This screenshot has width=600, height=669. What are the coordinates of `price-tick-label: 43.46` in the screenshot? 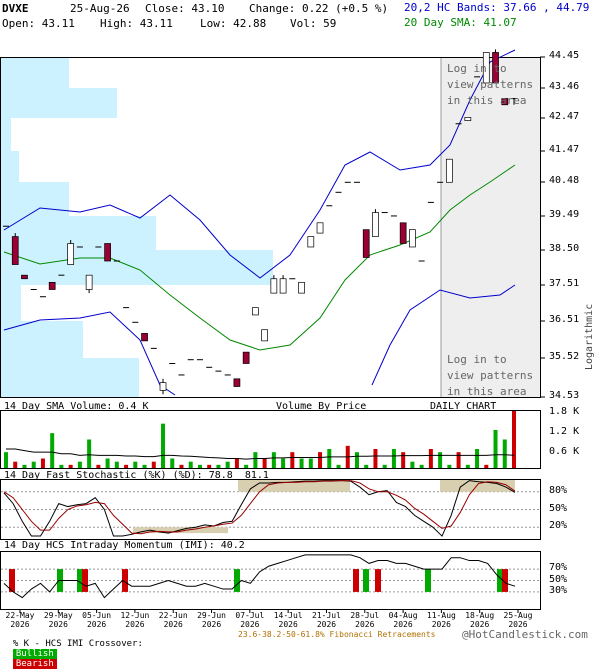 It's located at (564, 86).